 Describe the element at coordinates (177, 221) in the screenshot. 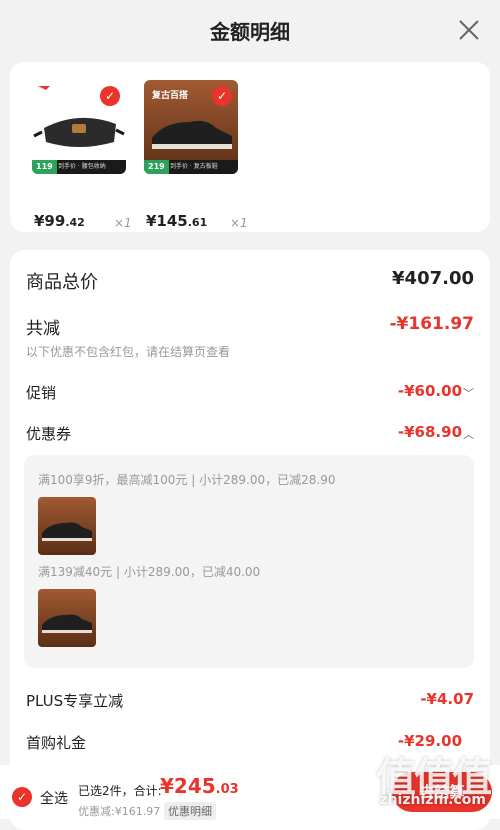

I see `product-price: ¥145.61` at that location.